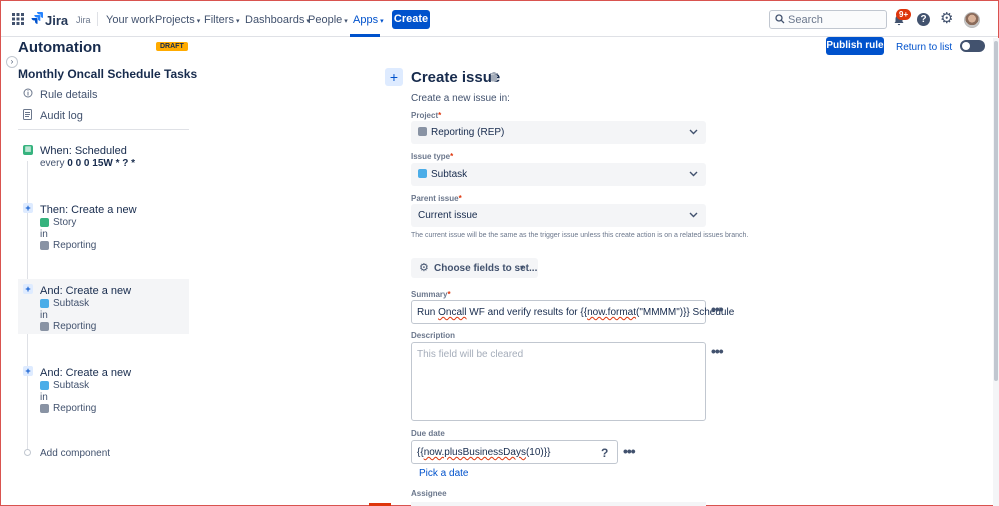 This screenshot has width=999, height=506. I want to click on parent-issue-label-text: Parent issue, so click(435, 198).